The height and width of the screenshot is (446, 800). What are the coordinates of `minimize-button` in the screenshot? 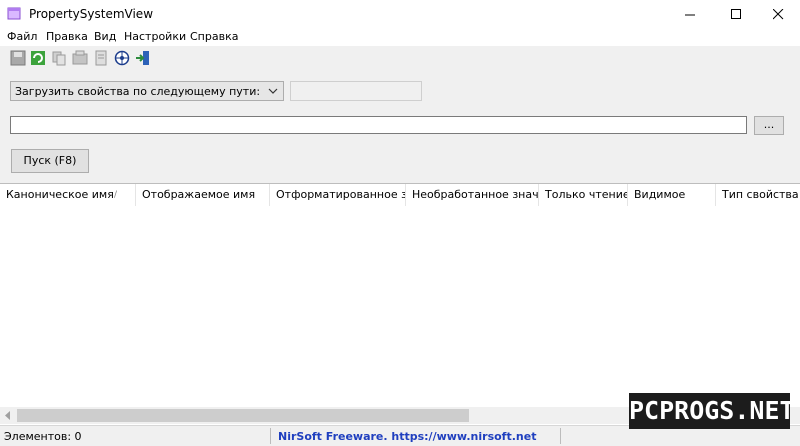 It's located at (690, 14).